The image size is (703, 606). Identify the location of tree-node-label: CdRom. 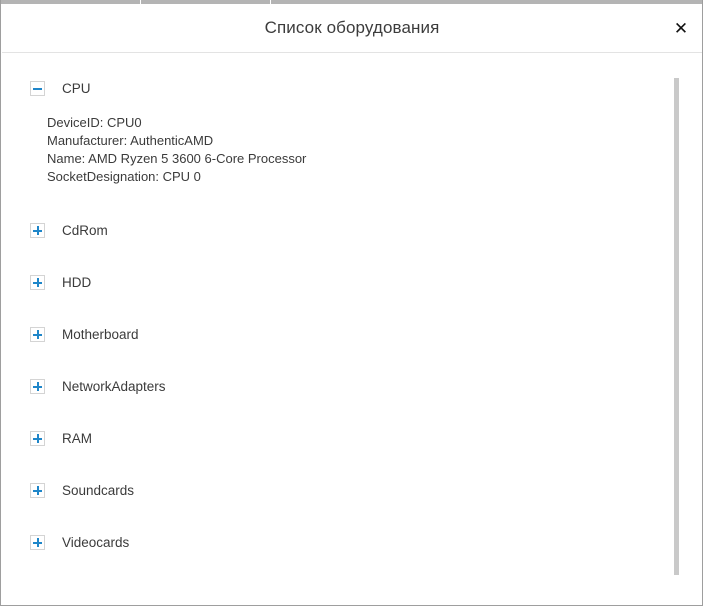
(85, 230).